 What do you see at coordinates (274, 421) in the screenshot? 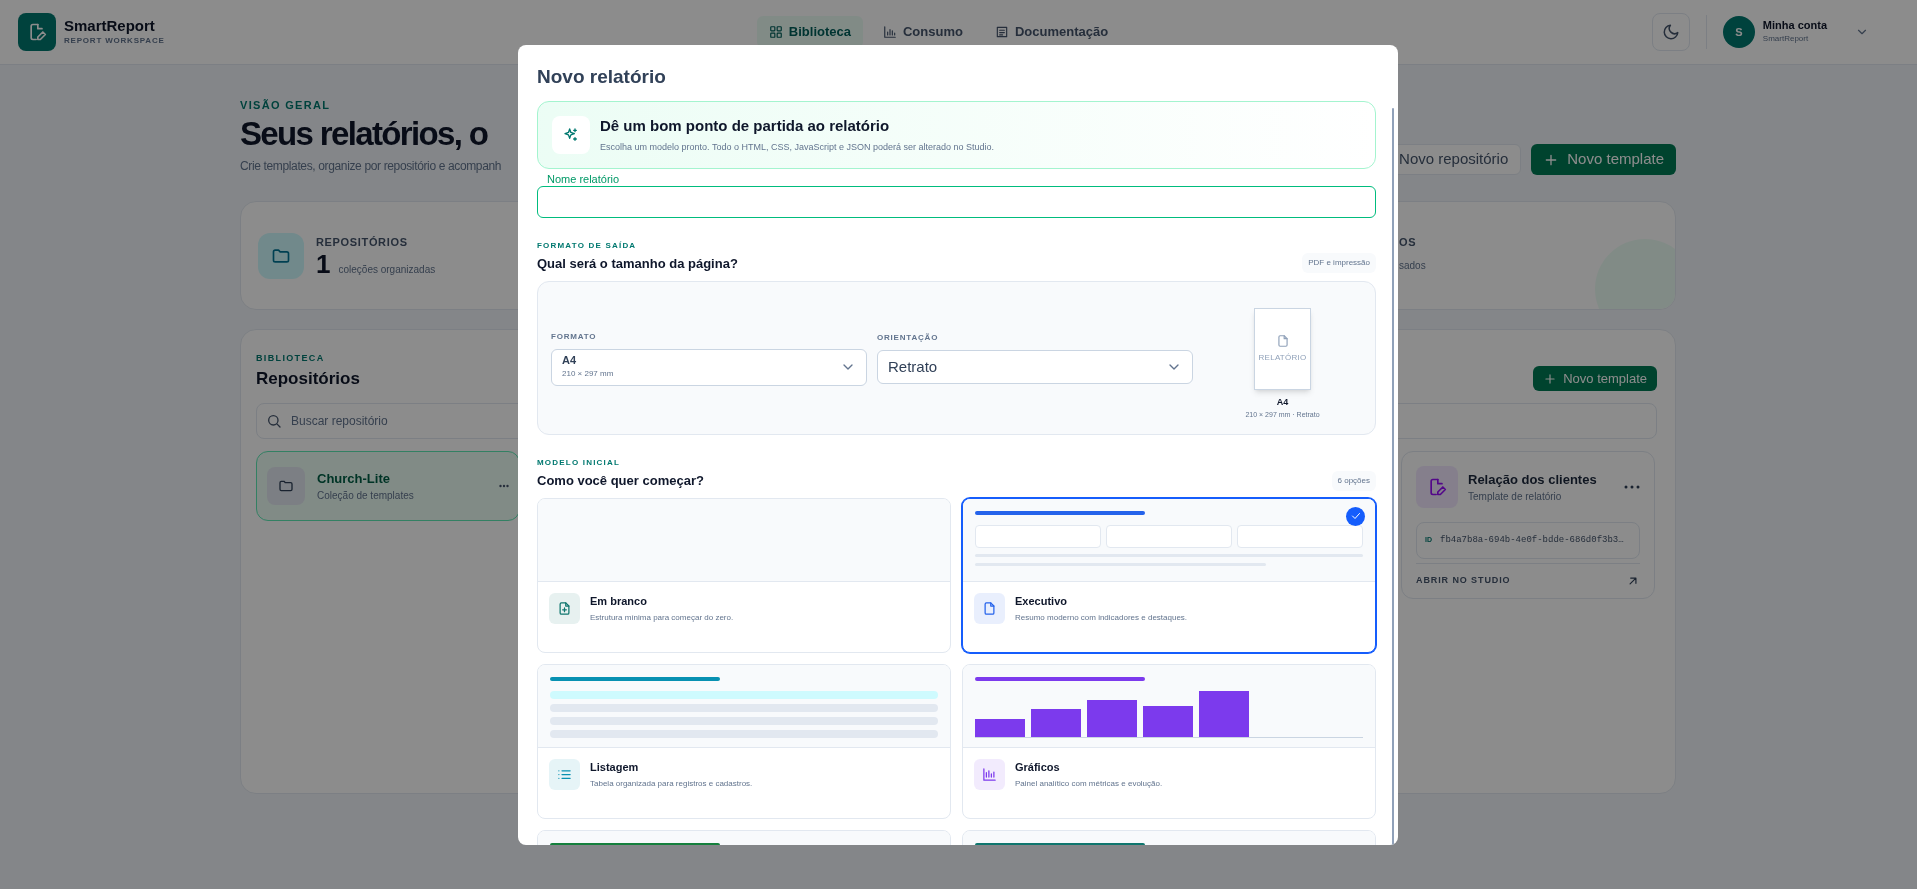
I see `search-icon` at bounding box center [274, 421].